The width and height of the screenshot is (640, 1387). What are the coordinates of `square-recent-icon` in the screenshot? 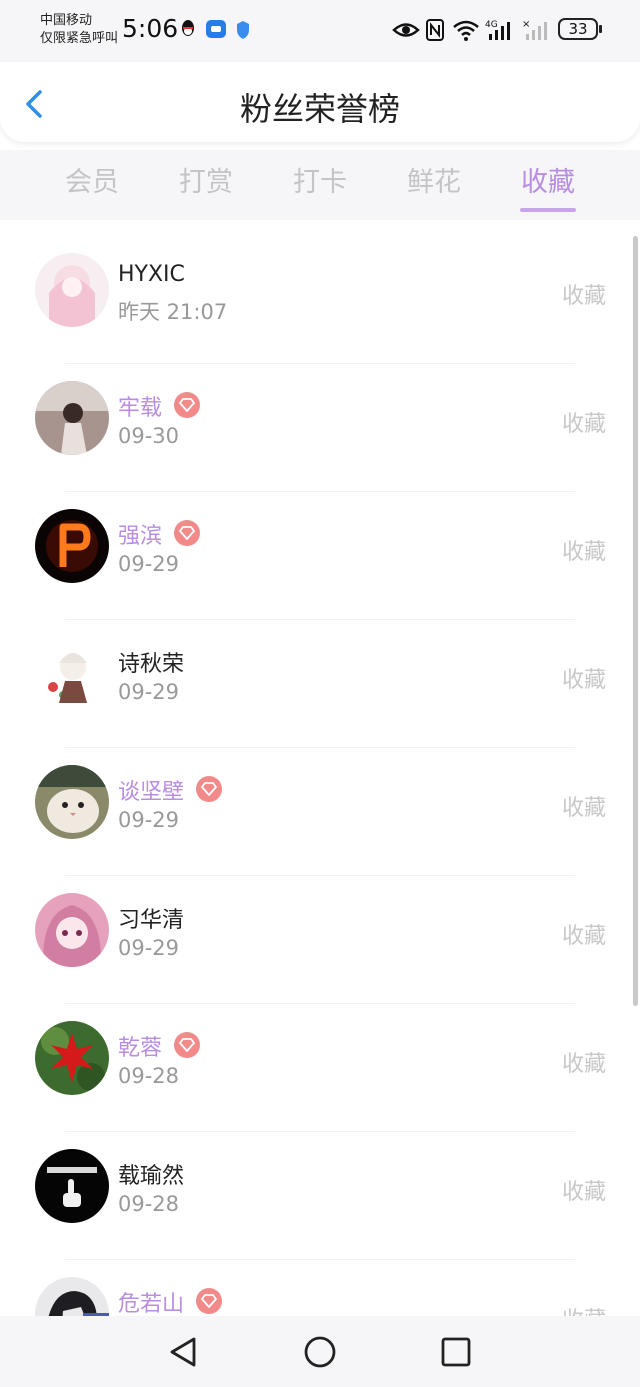 It's located at (456, 1352).